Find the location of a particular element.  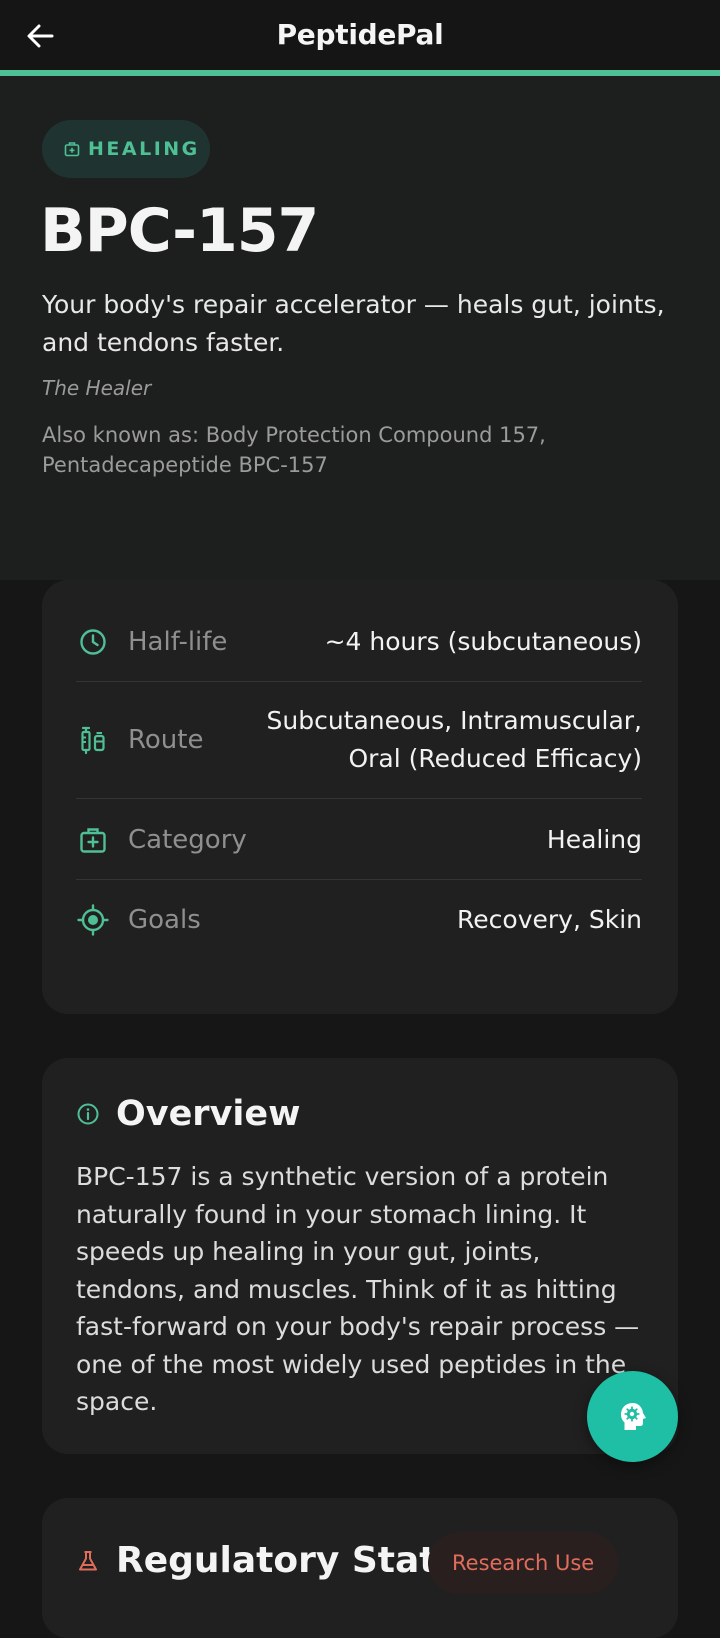

fact-value: ~4 hours (subcutaneous) is located at coordinates (483, 641).